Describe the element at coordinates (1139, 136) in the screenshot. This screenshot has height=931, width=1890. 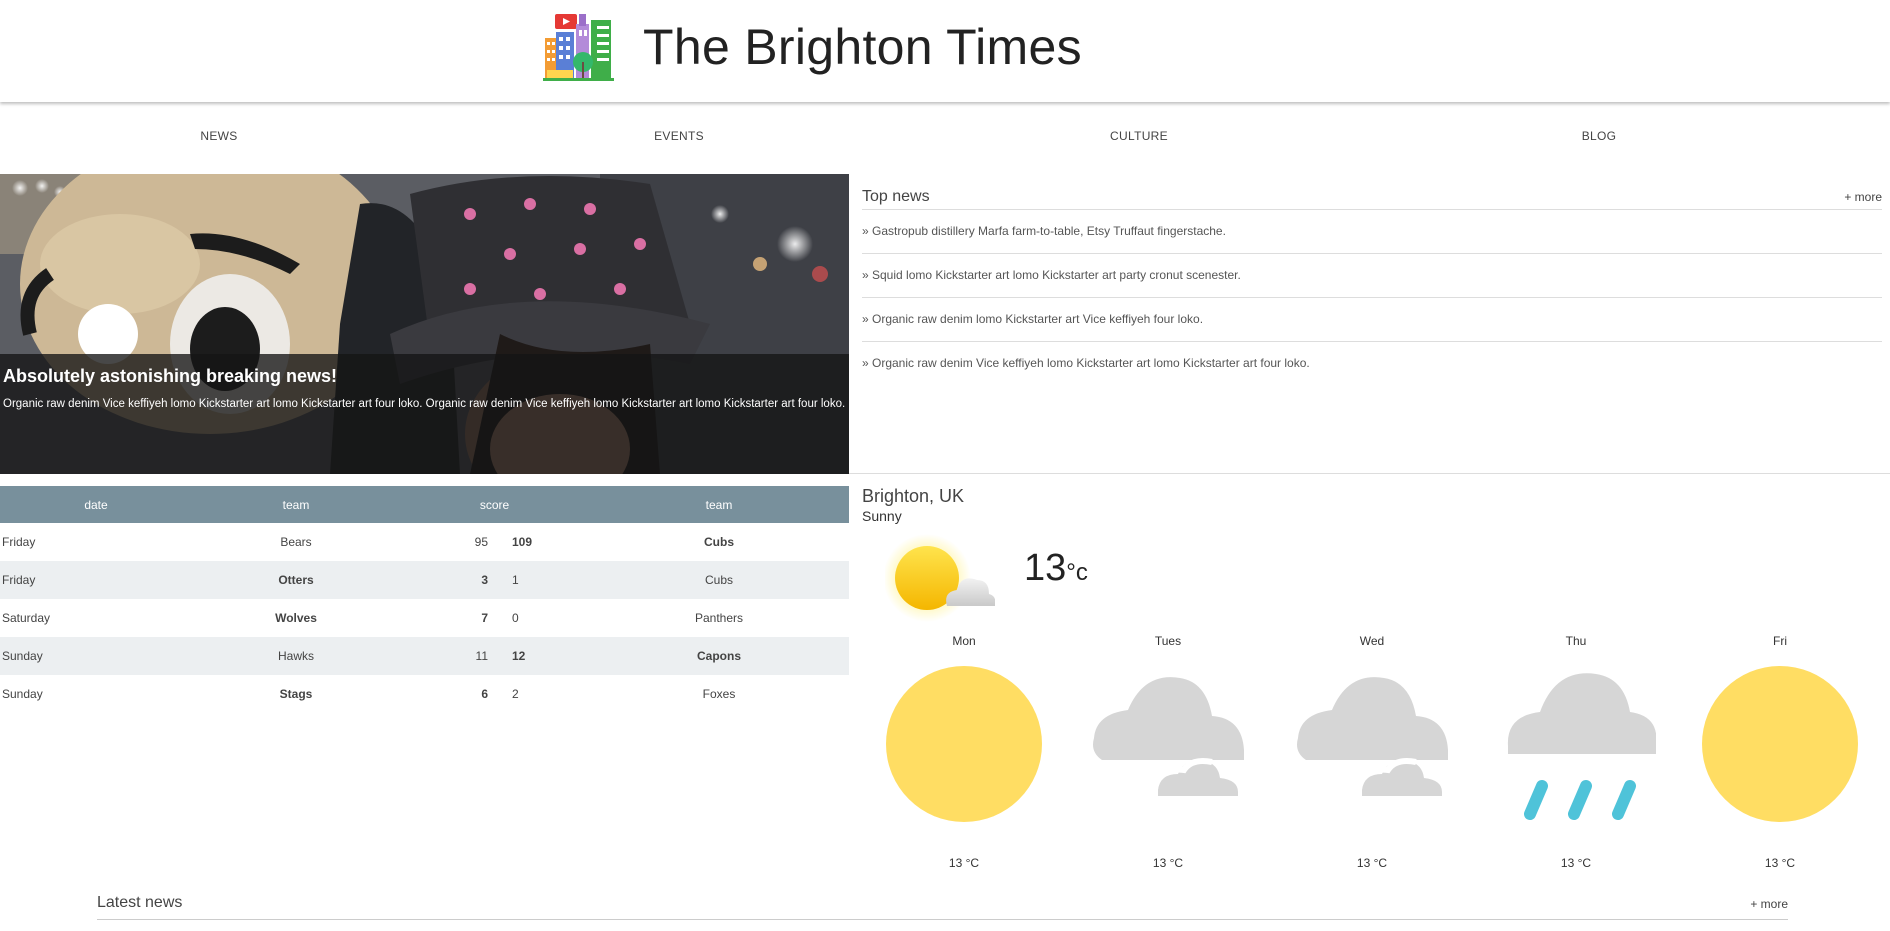
I see `nav-item-culture: CULTURE` at that location.